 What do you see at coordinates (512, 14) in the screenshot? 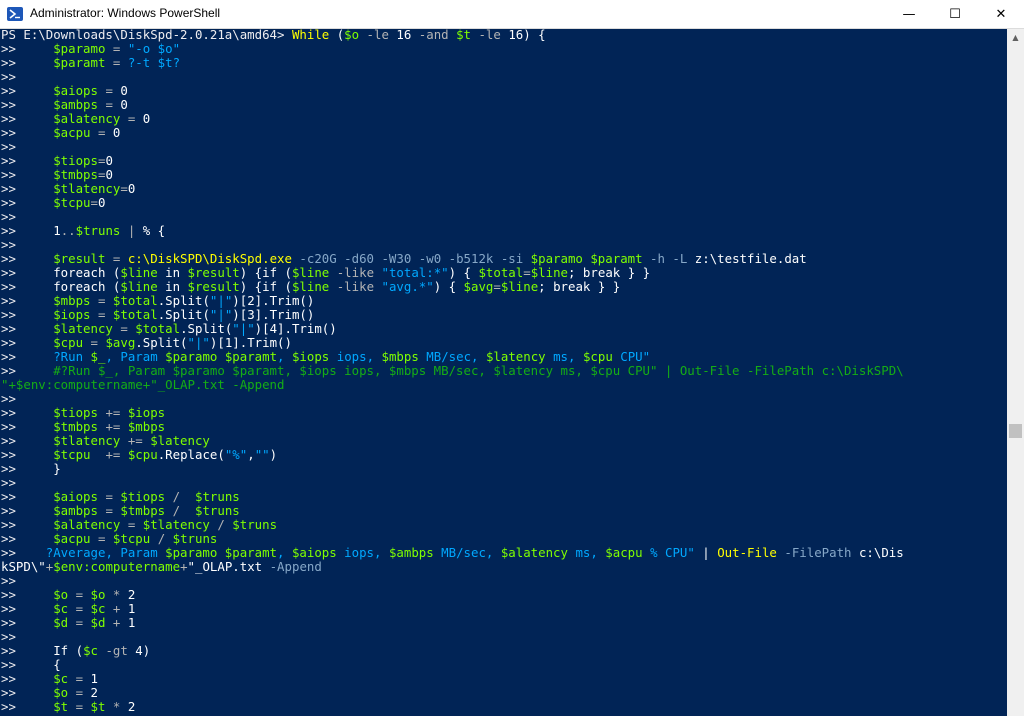
I see `title-bar: Administrator: Windows PowerShell — ☐ ✕` at bounding box center [512, 14].